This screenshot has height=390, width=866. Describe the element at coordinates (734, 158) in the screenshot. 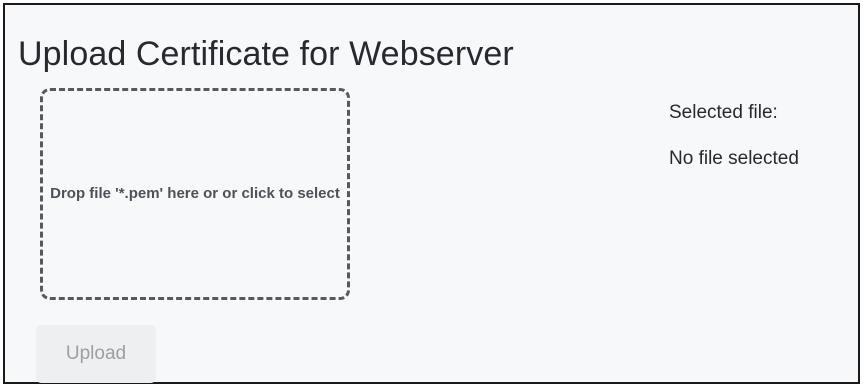

I see `selected-file-value: No file selected` at that location.